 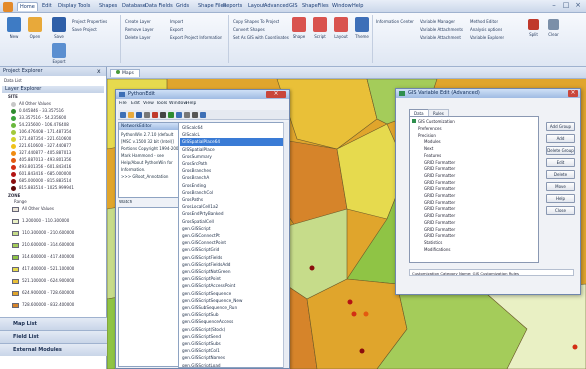 I want to click on legend-item: 685.000000 - 815.883514, so click(x=62, y=180).